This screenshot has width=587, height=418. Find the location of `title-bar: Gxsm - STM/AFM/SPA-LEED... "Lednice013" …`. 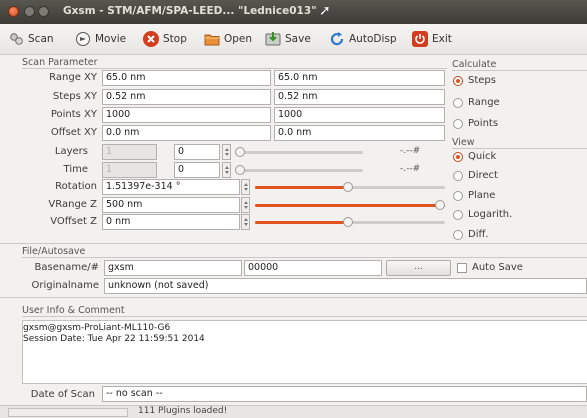

title-bar: Gxsm - STM/AFM/SPA-LEED... "Lednice013" … is located at coordinates (293, 12).